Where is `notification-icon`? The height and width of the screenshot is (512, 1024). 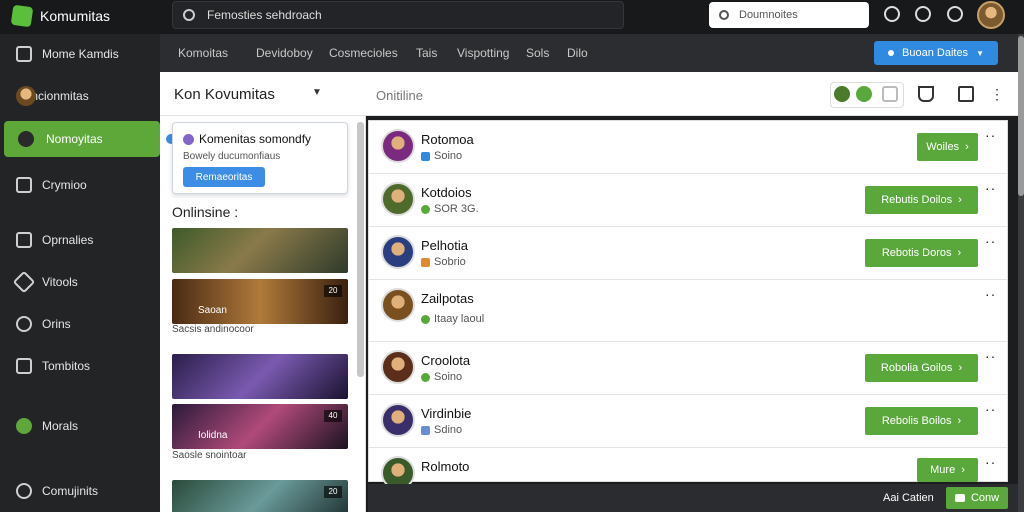
notification-icon is located at coordinates (955, 14).